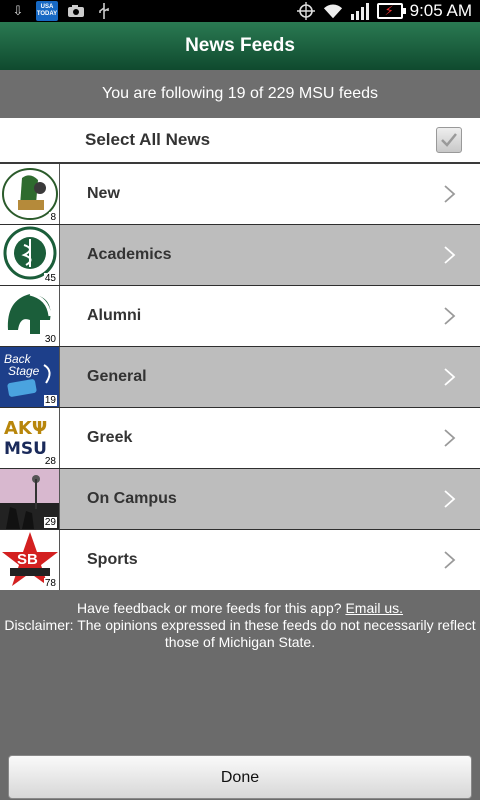 This screenshot has height=800, width=480. What do you see at coordinates (240, 141) in the screenshot?
I see `select-all-row: Select All News` at bounding box center [240, 141].